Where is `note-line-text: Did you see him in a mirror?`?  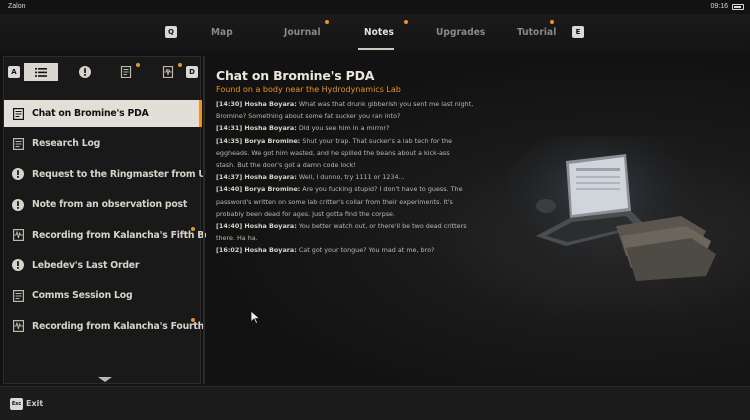
note-line-text: Did you see him in a mirror? is located at coordinates (343, 128).